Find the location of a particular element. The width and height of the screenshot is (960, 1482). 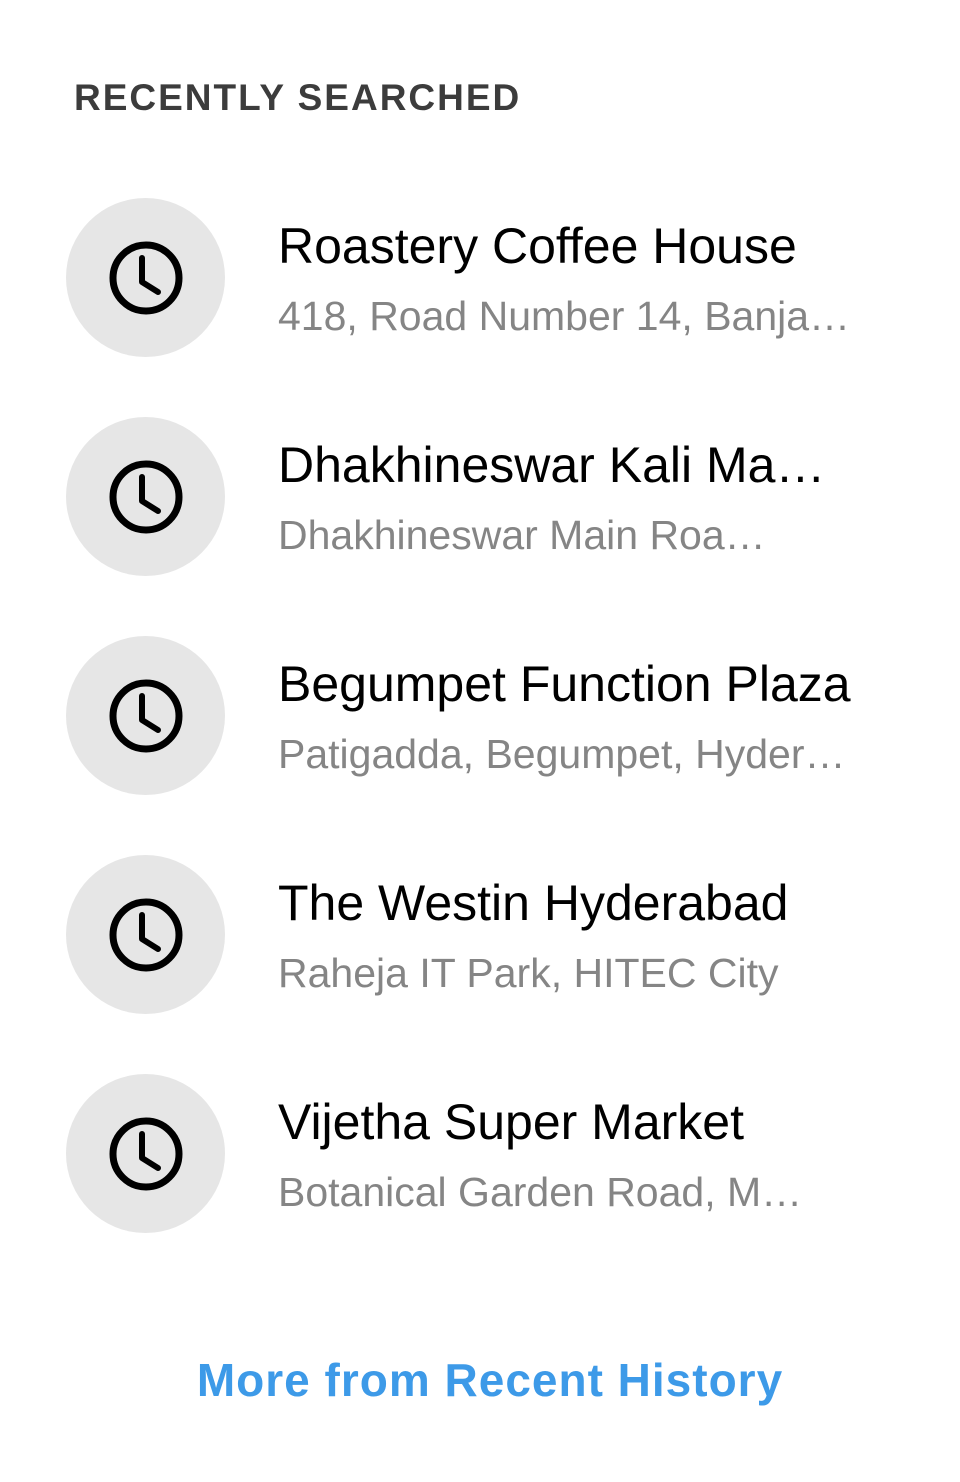

section-title: RECENTLY SEARCHED is located at coordinates (298, 97).